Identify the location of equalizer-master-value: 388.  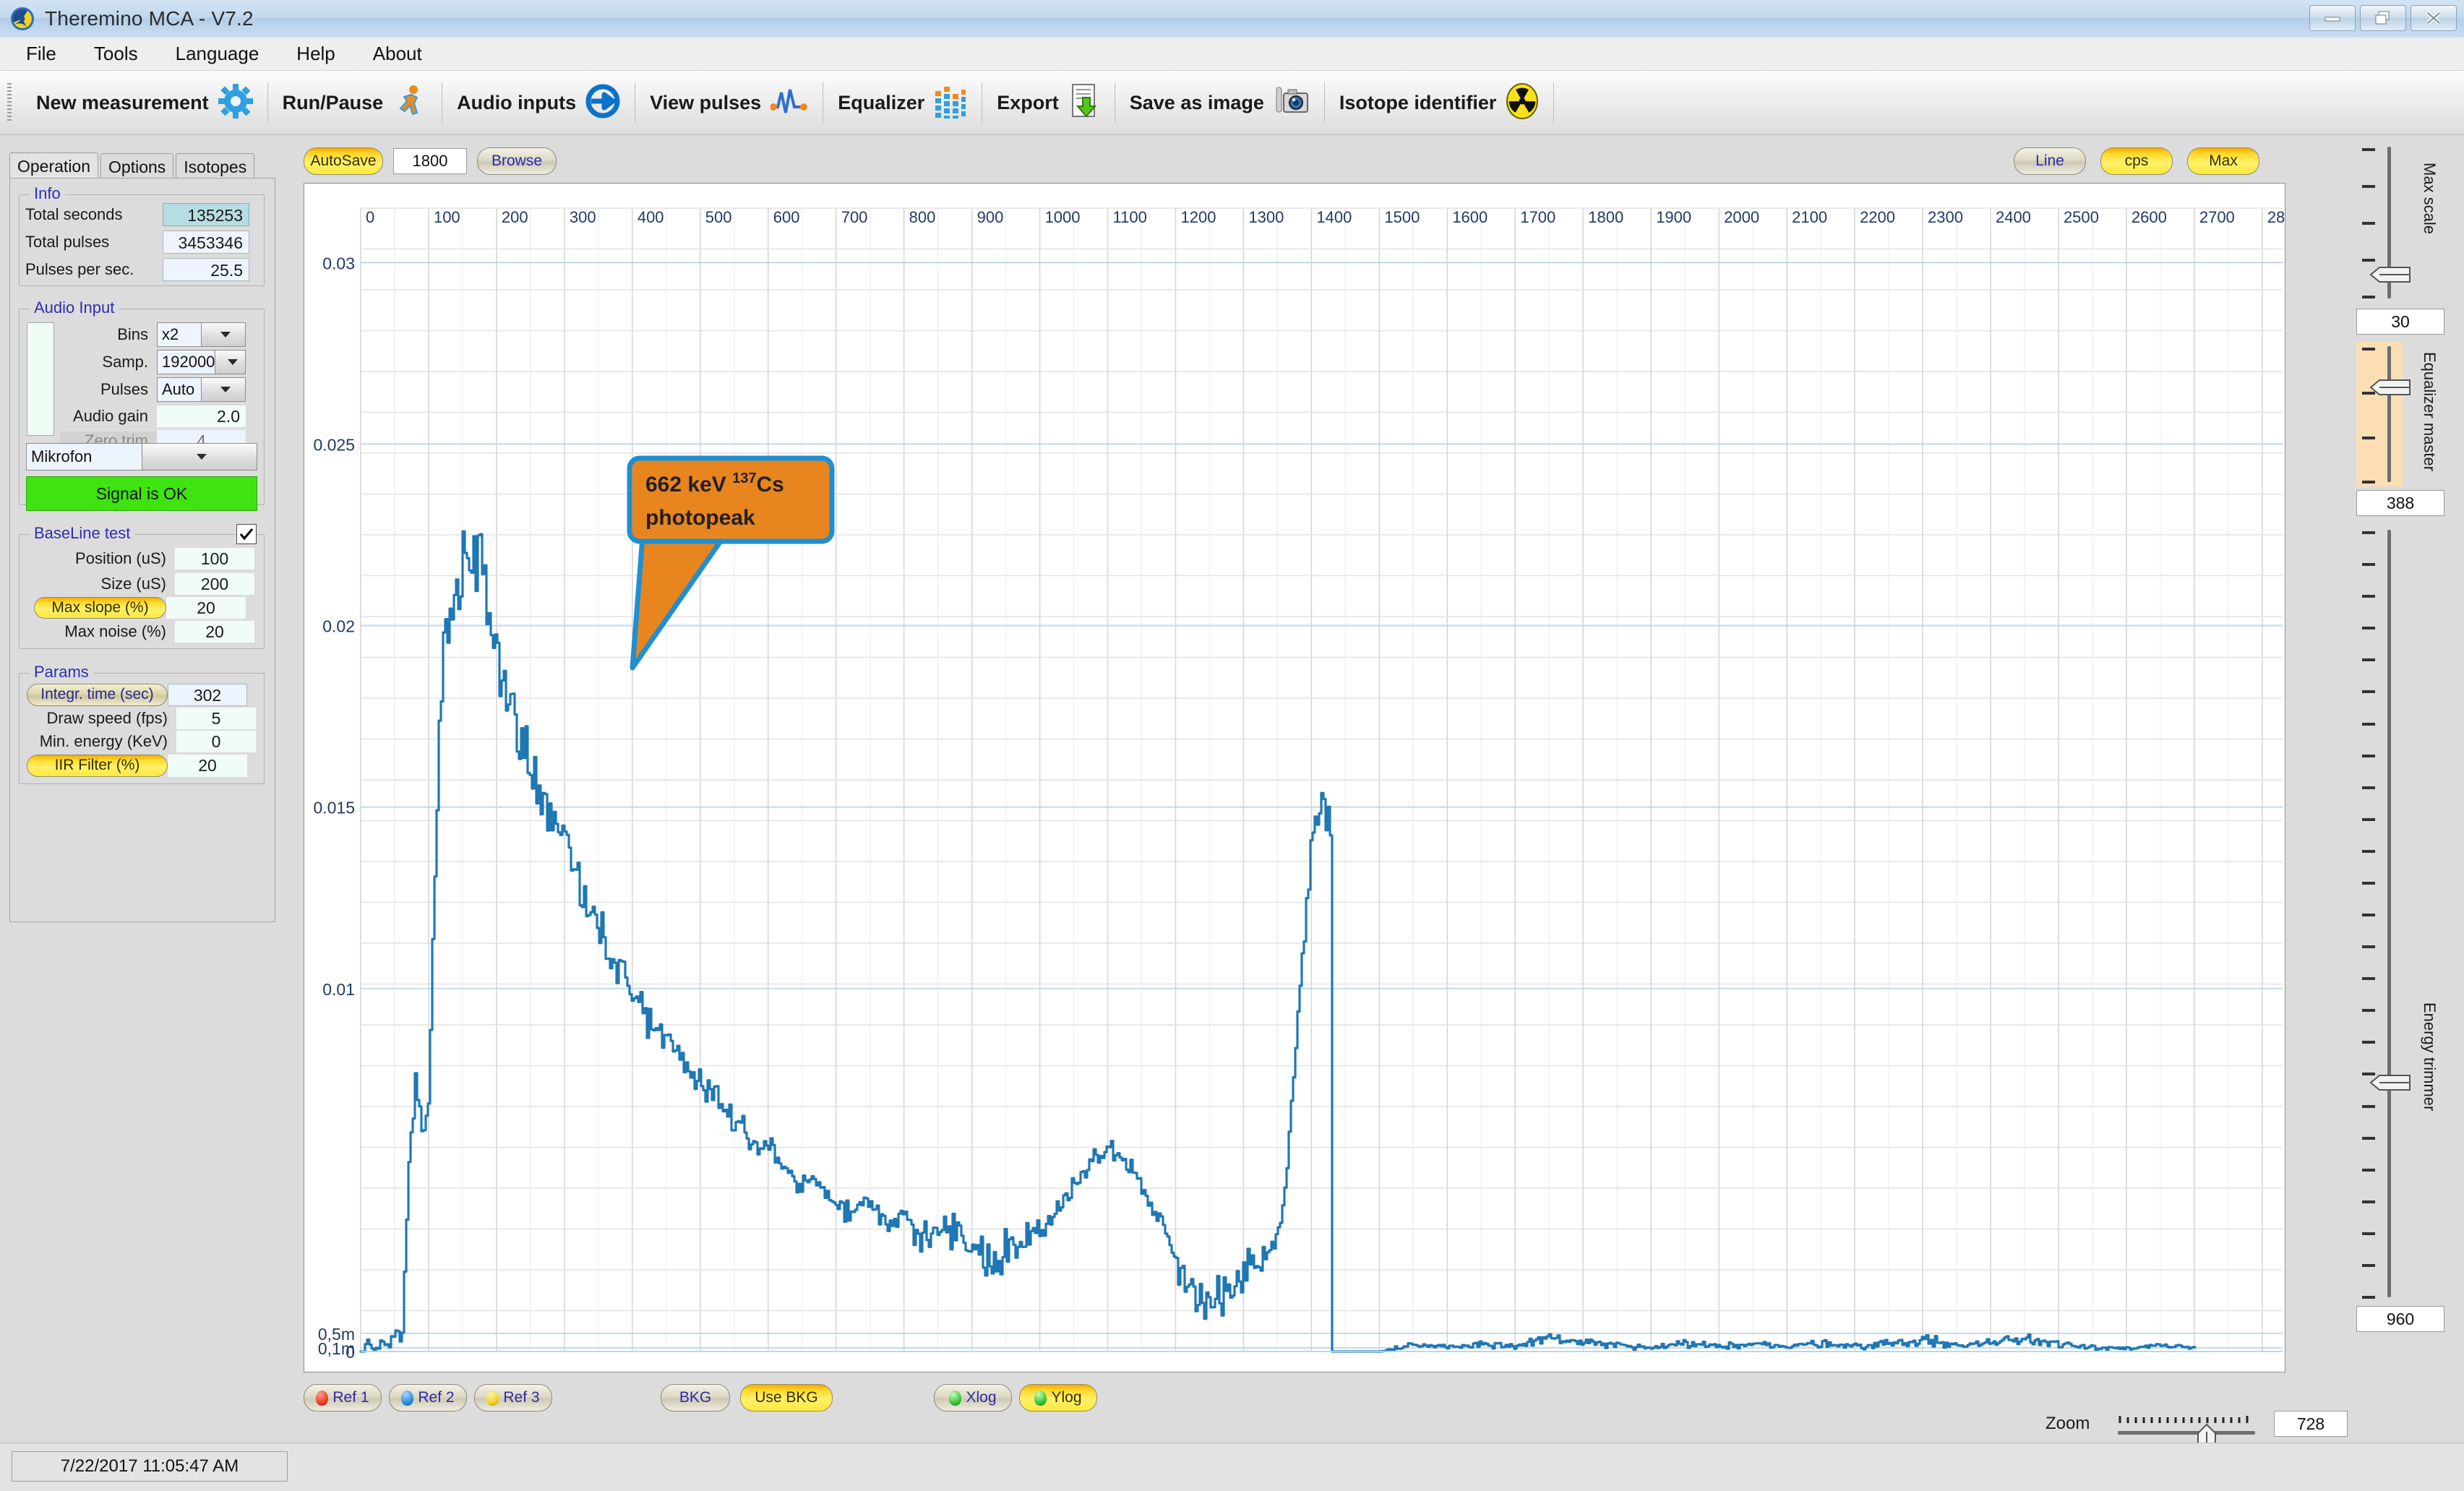
(2400, 503).